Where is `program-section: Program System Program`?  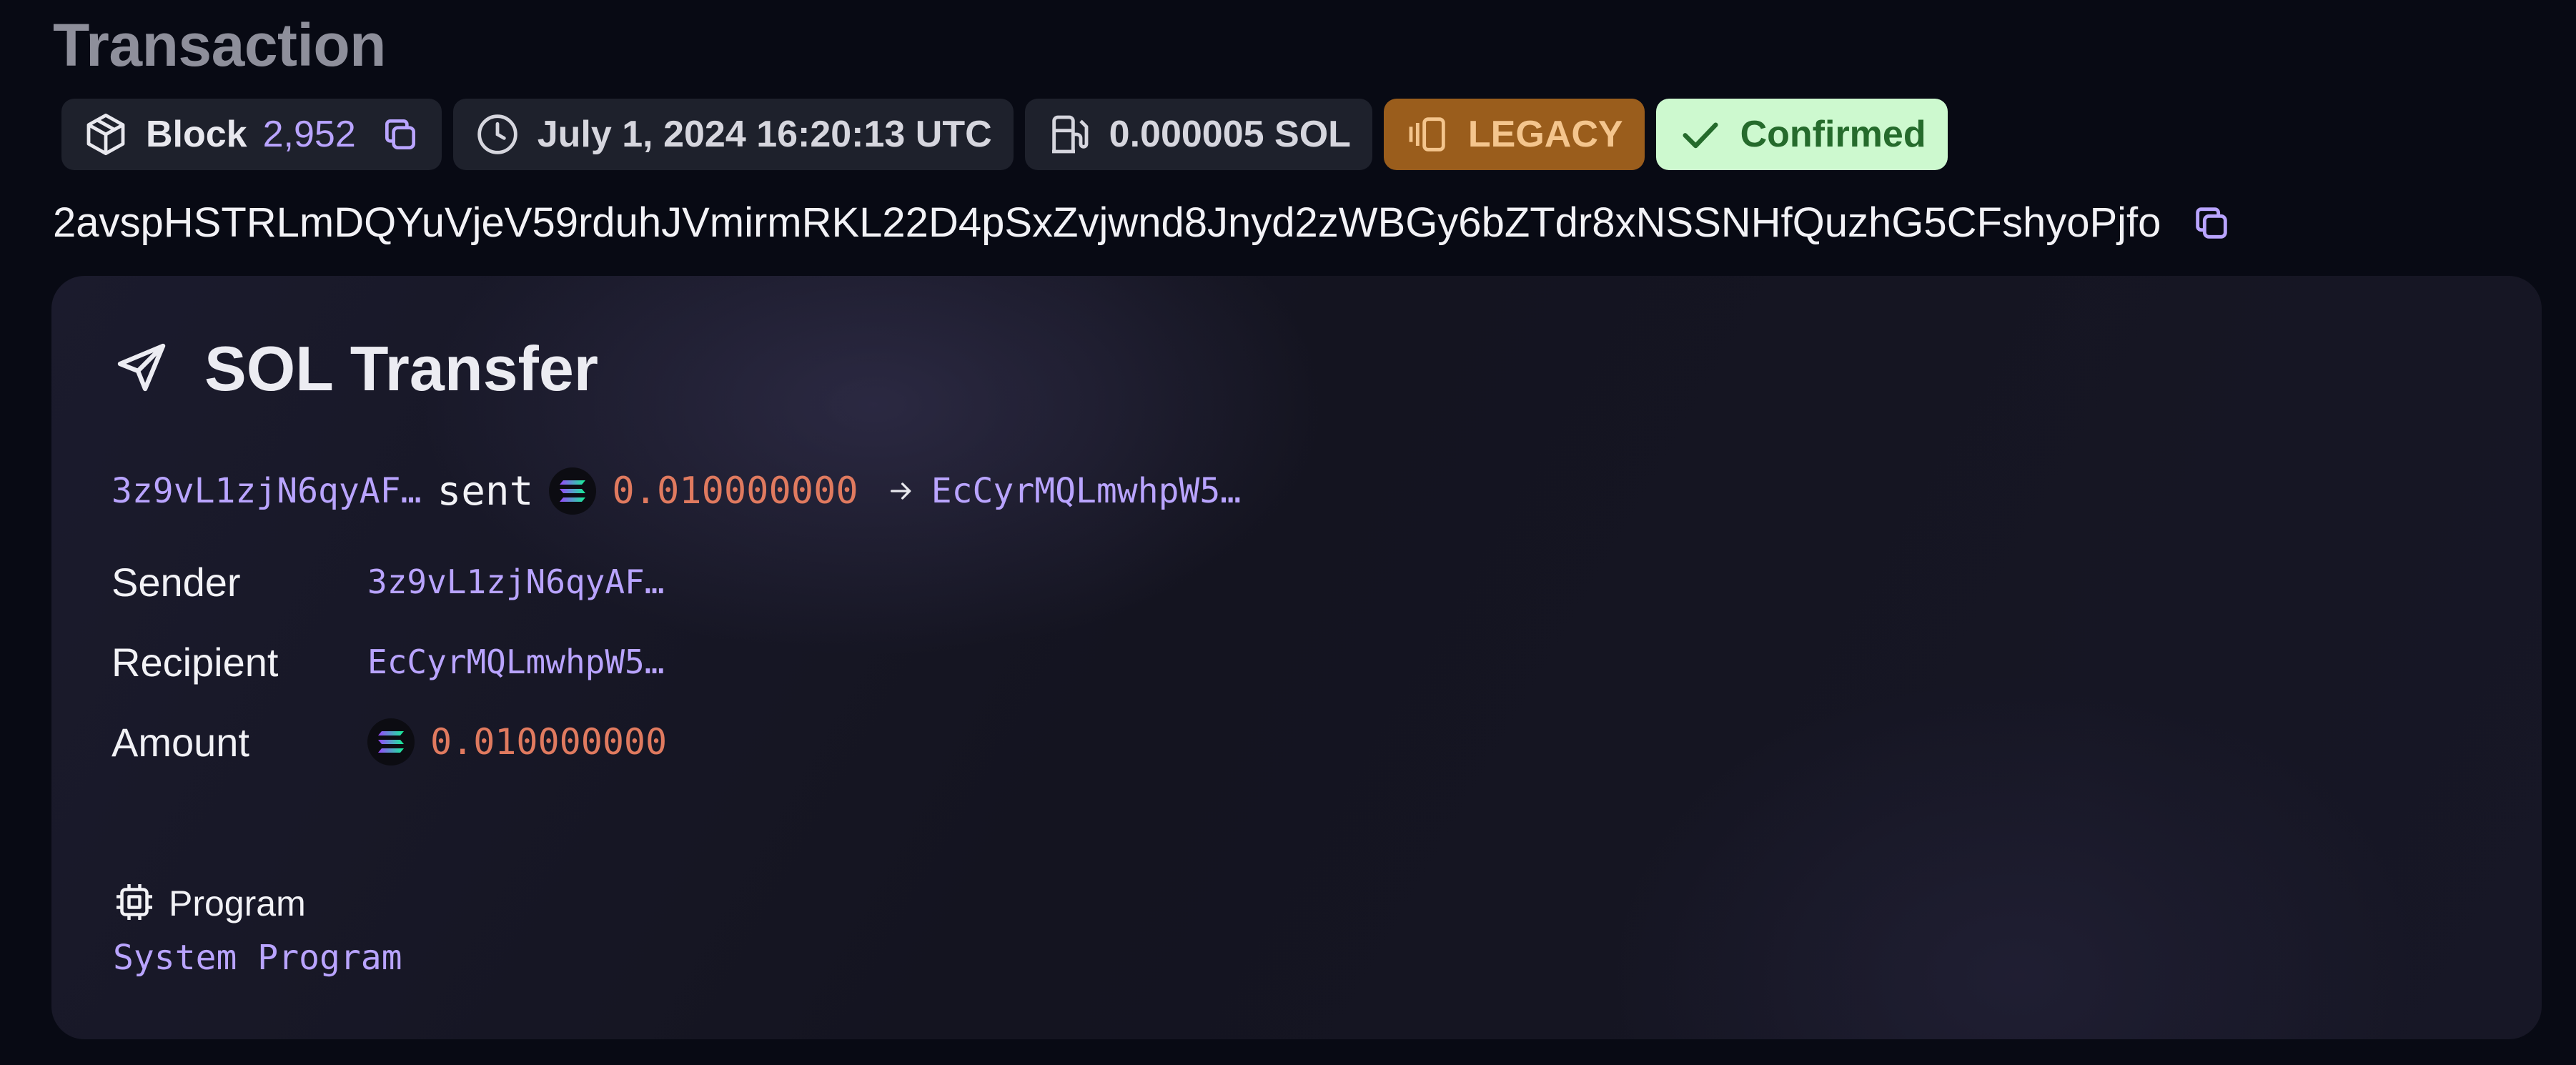
program-section: Program System Program is located at coordinates (257, 927).